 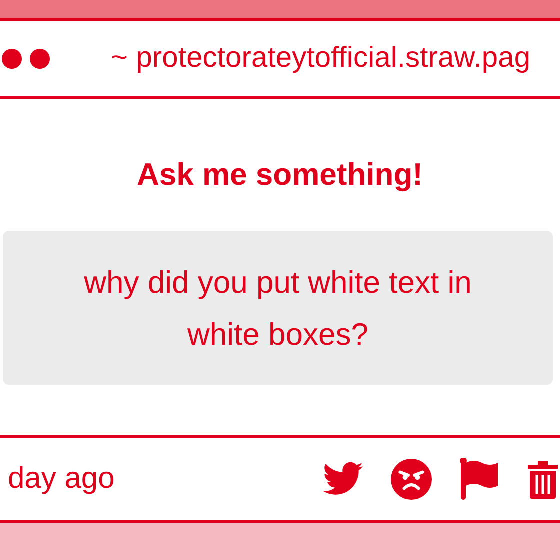 I want to click on heading: Ask me something!, so click(x=280, y=175).